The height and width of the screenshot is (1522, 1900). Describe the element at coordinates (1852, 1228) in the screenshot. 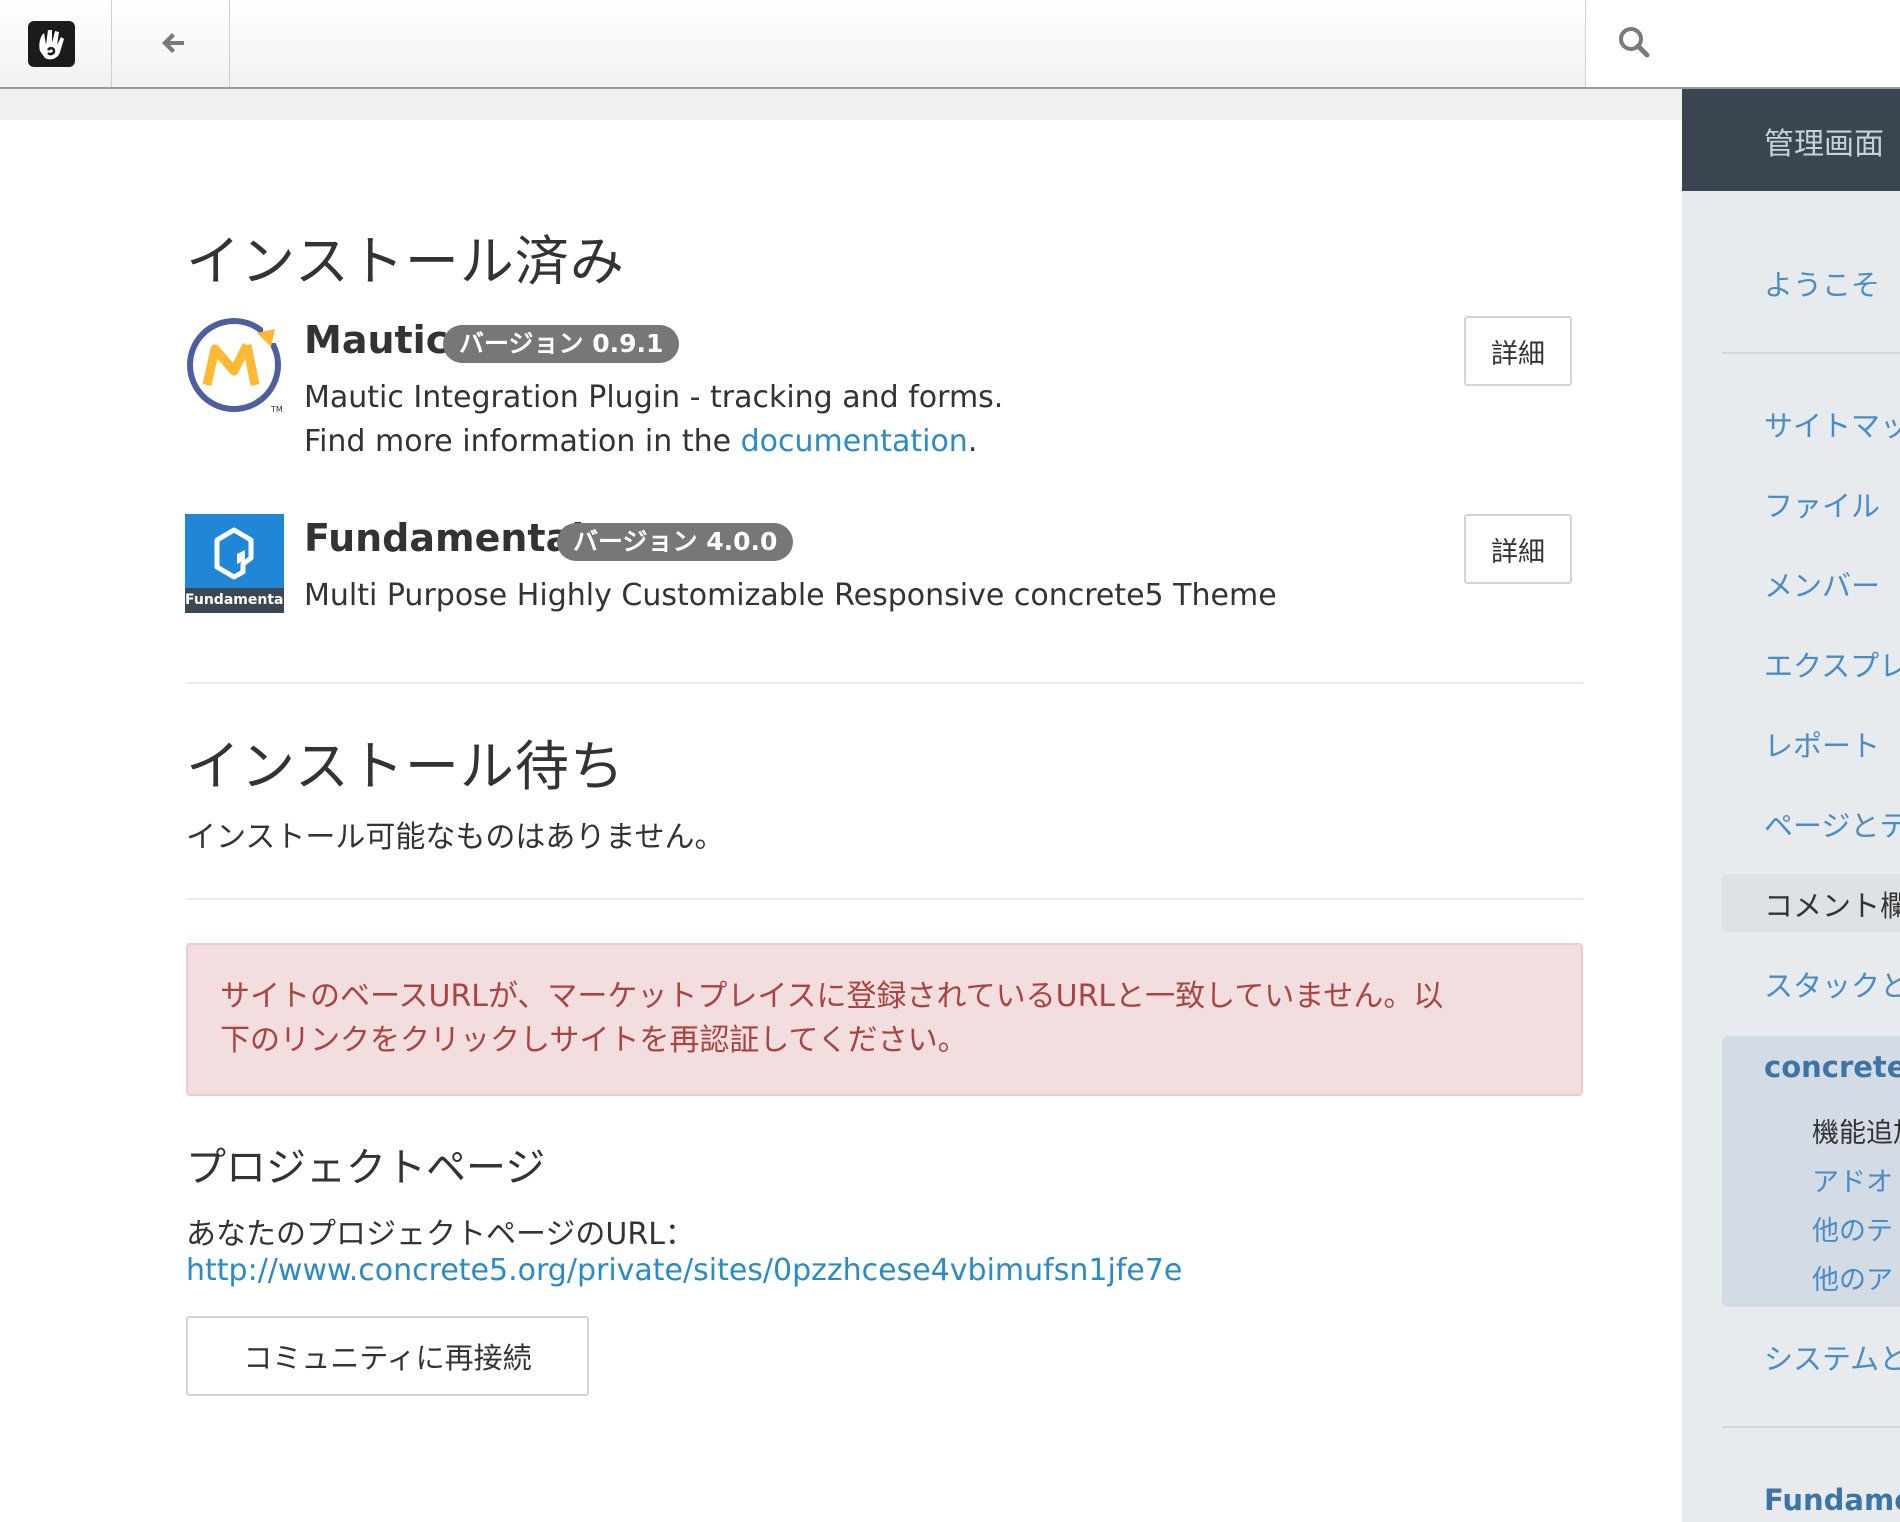

I see `panel-subitem-other-themes: 他のテ` at that location.